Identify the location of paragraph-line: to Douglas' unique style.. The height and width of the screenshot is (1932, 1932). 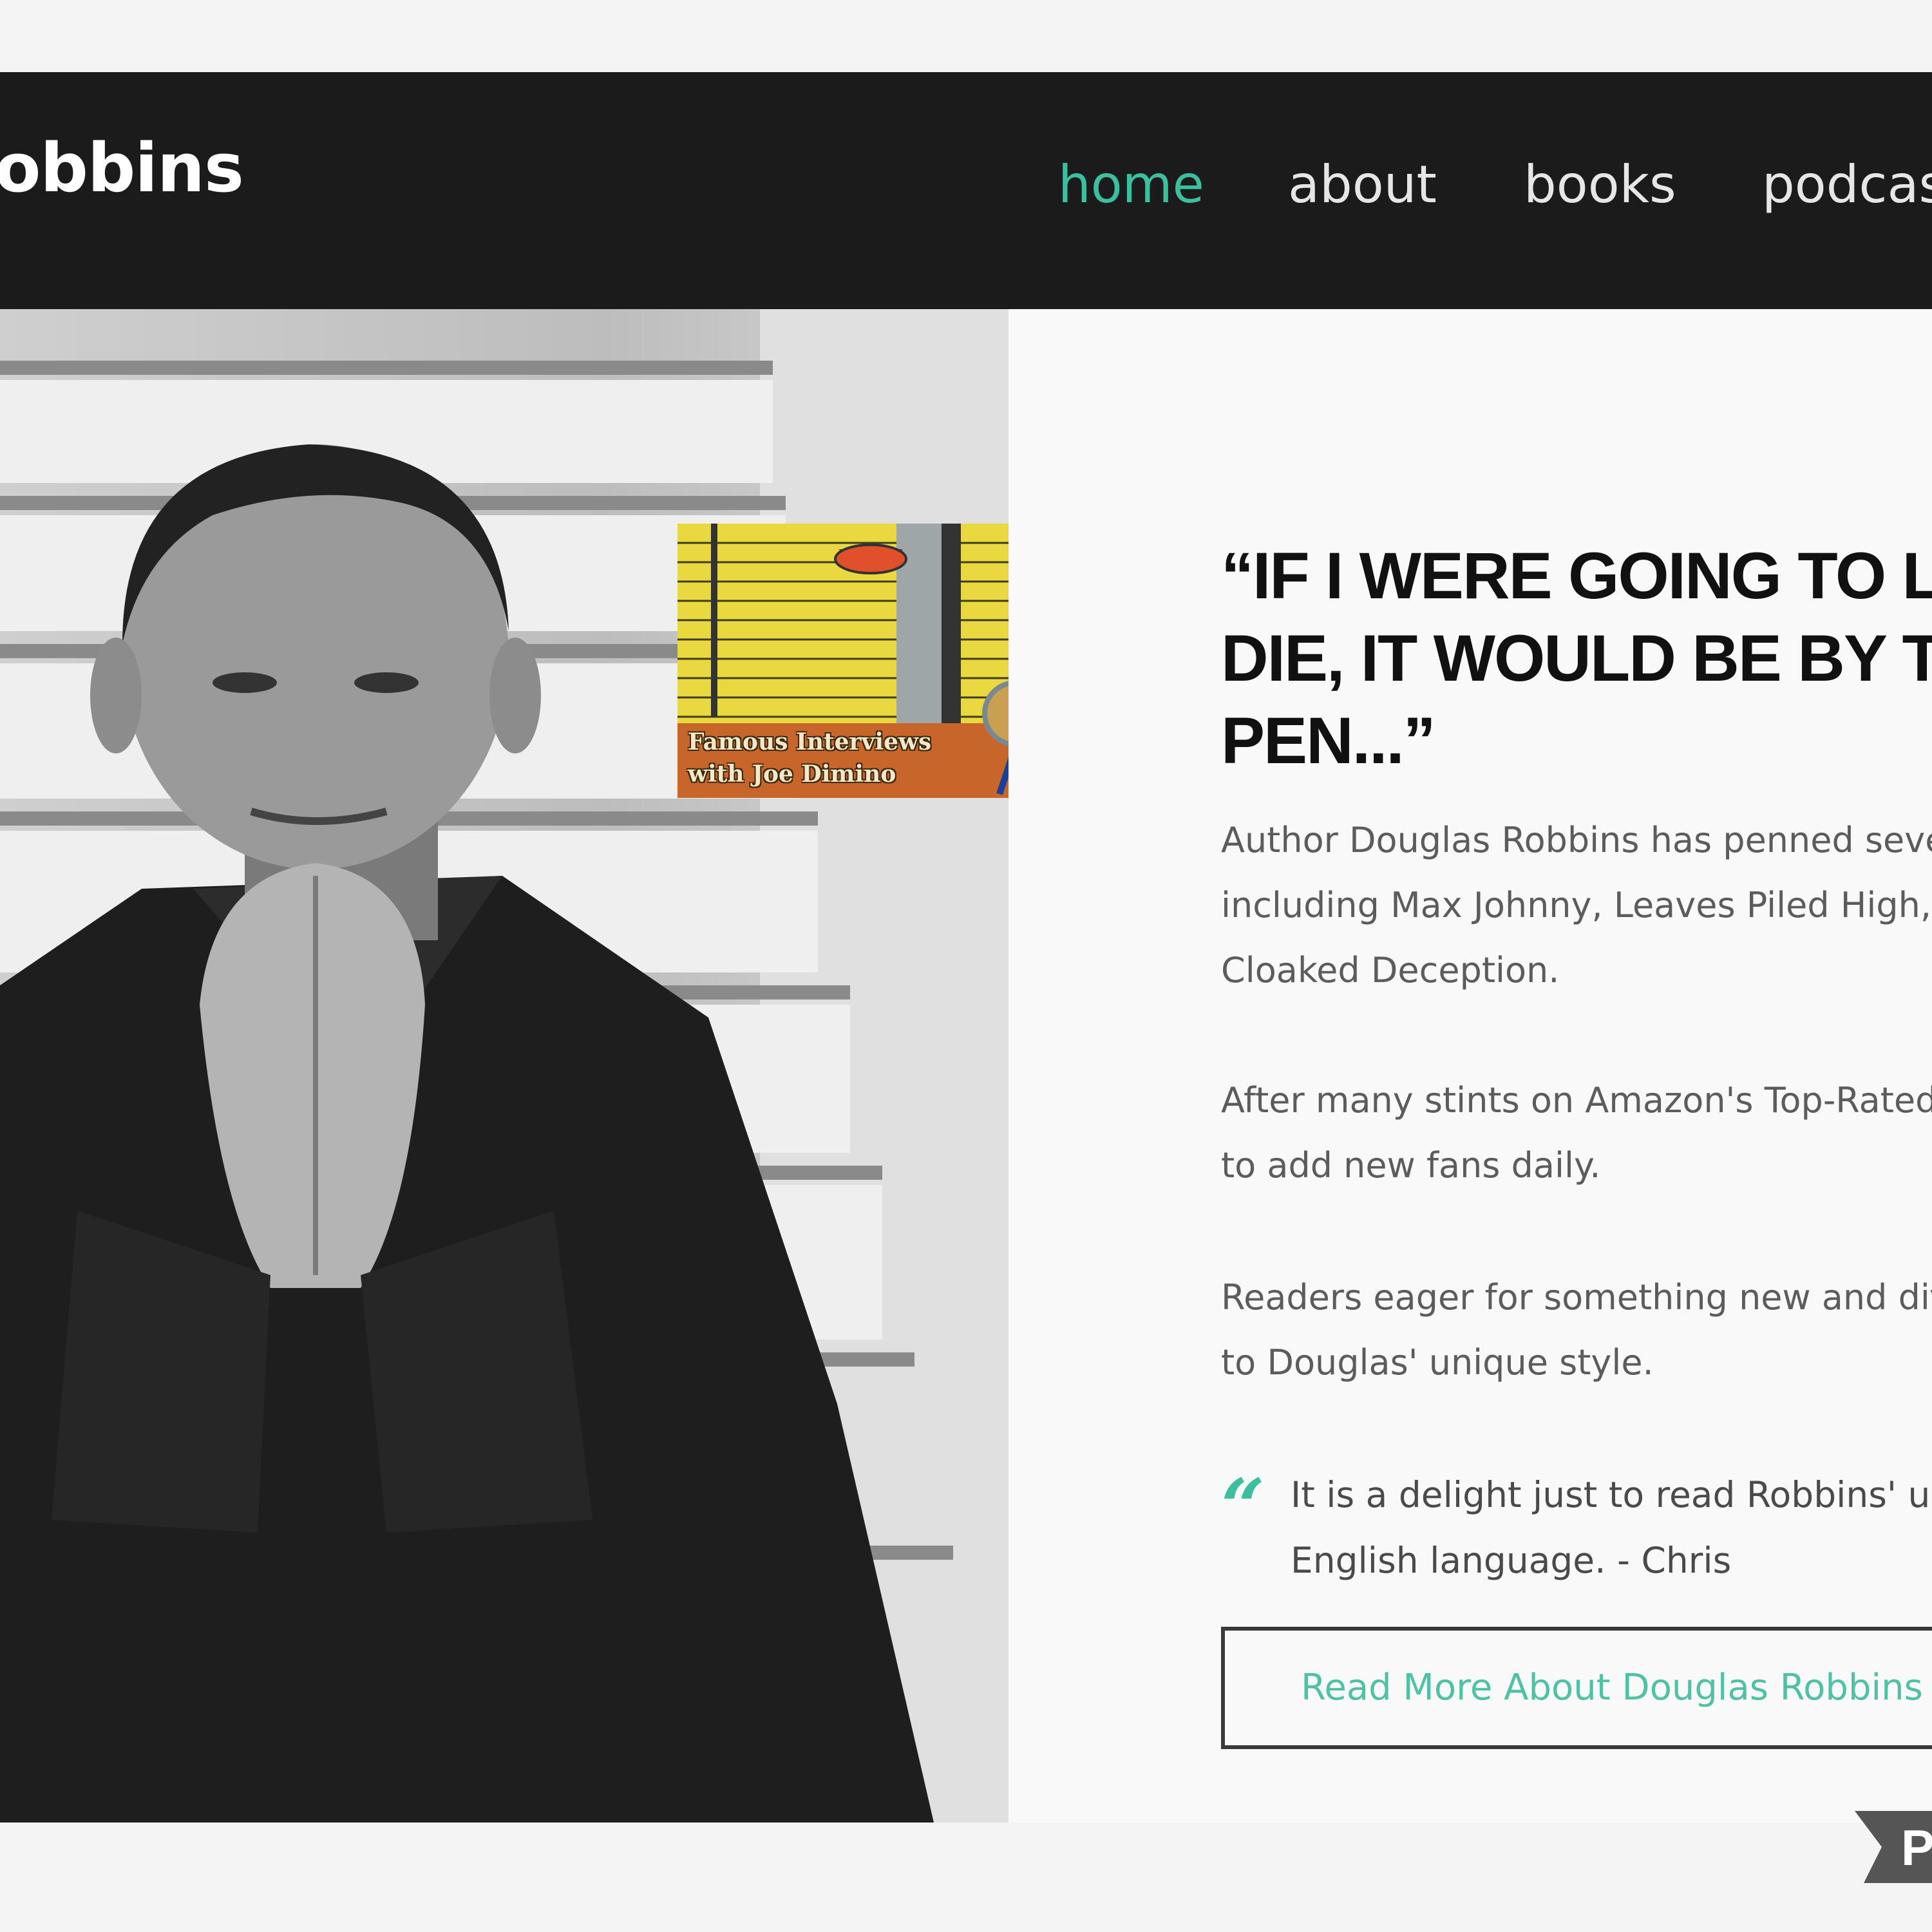
(1438, 1362).